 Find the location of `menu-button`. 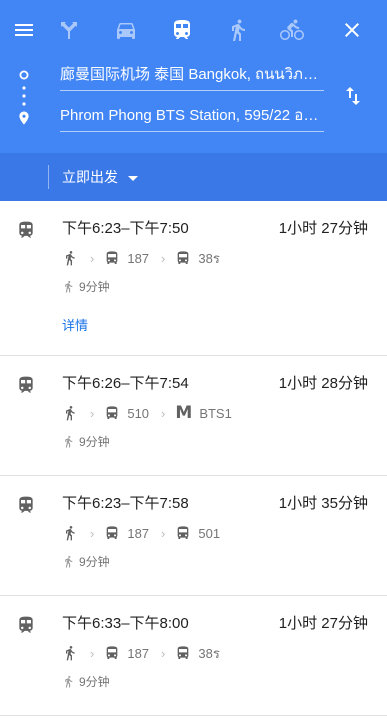

menu-button is located at coordinates (24, 30).